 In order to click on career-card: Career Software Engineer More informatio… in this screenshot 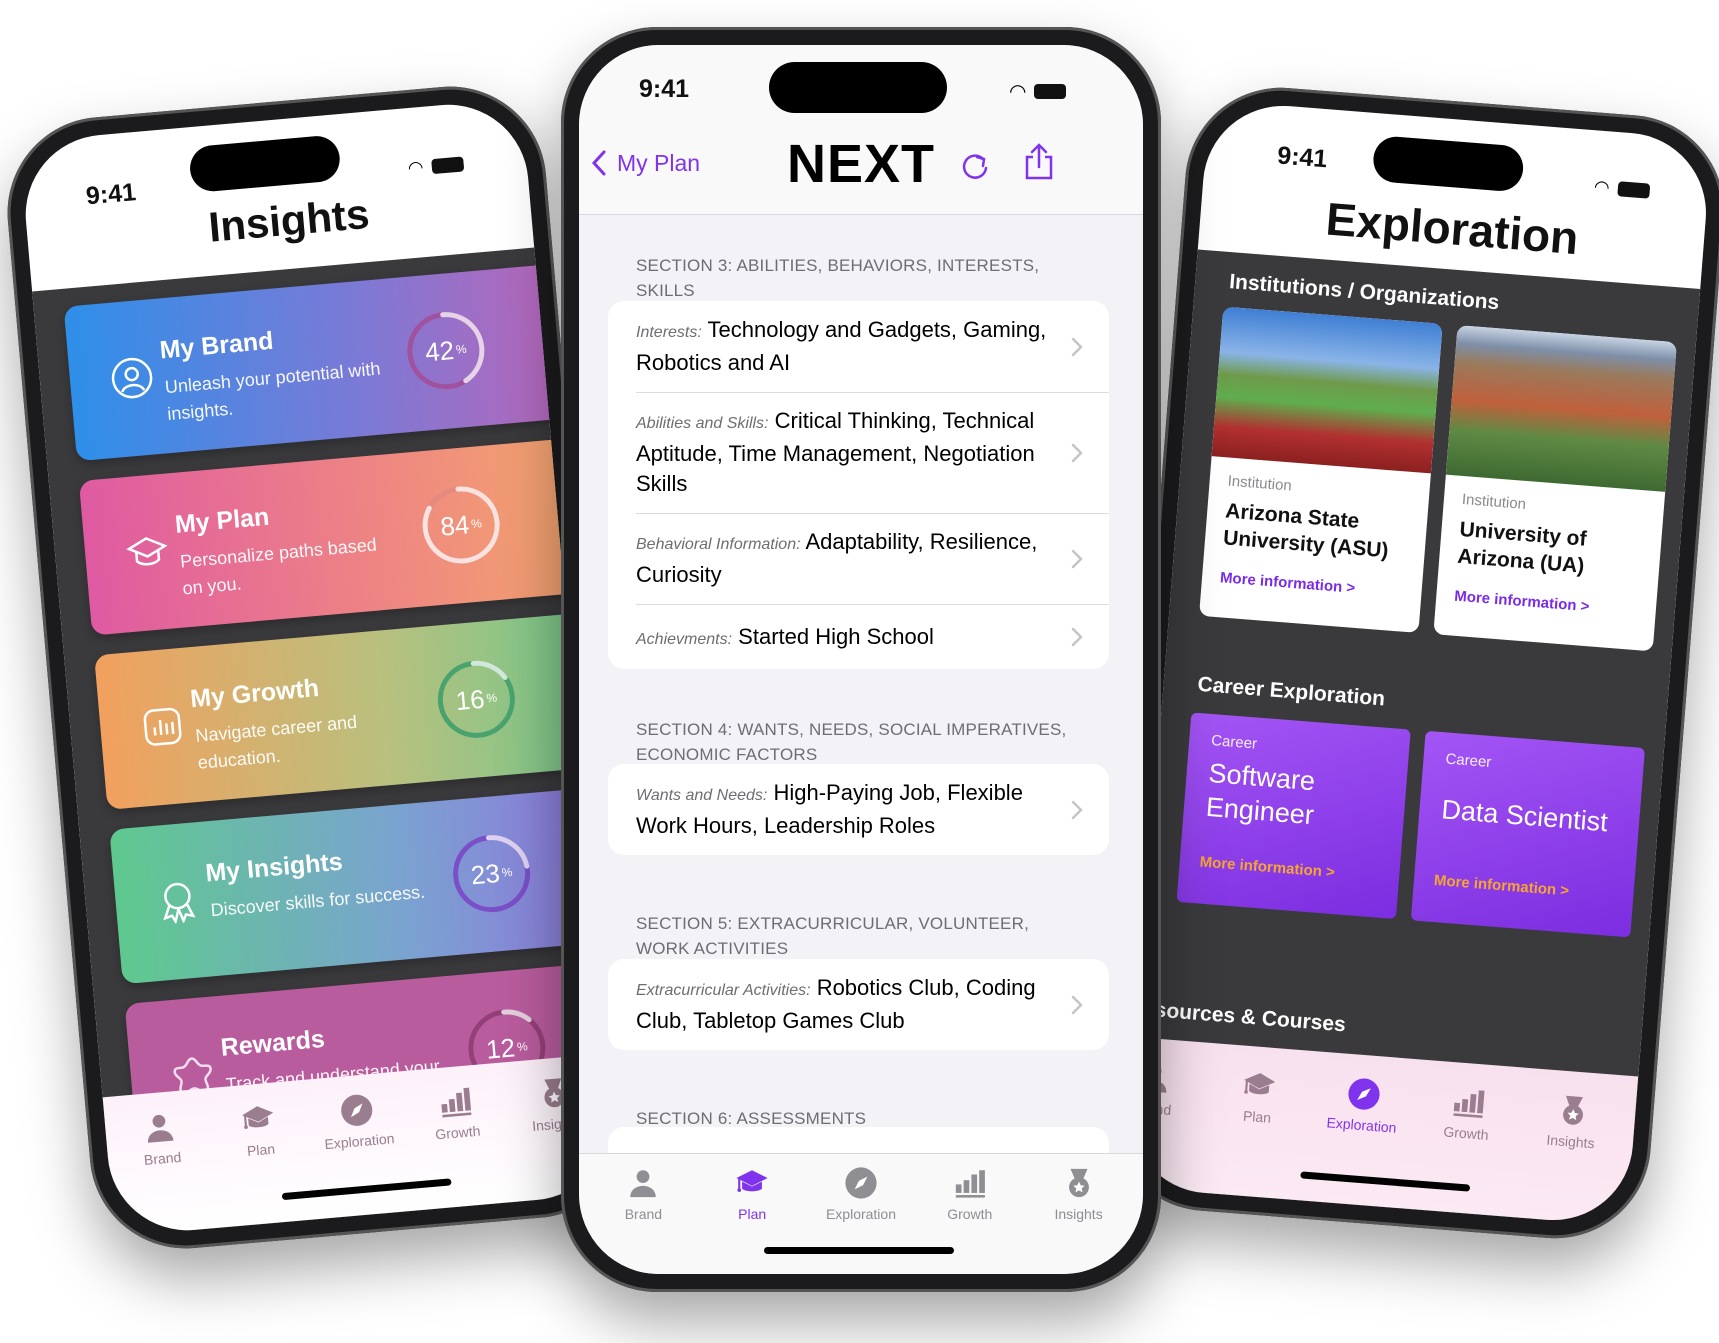, I will do `click(1293, 816)`.